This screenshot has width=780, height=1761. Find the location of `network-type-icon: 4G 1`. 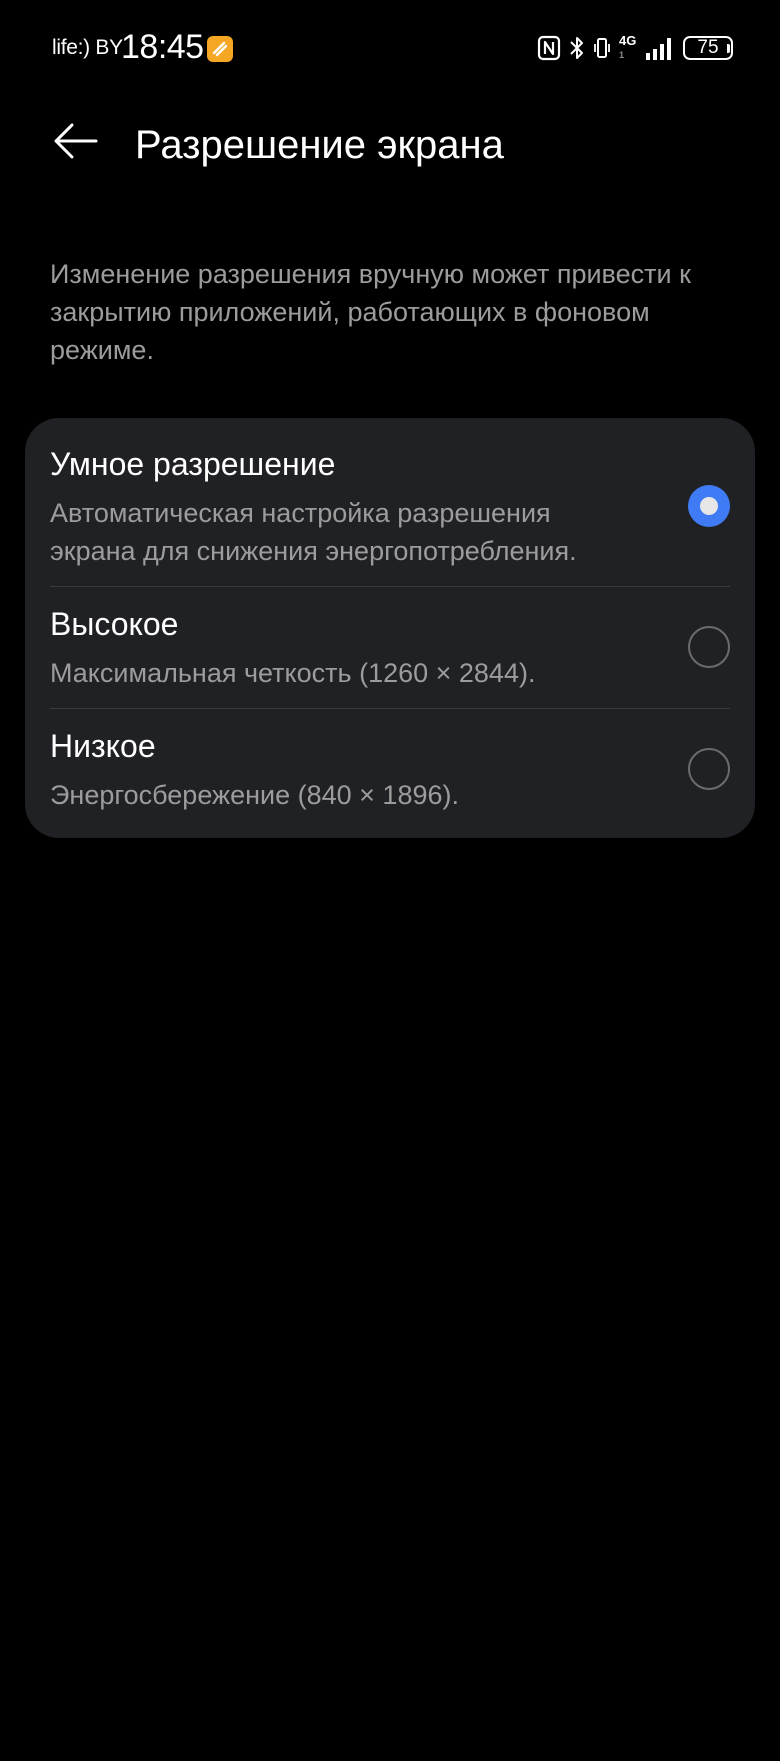

network-type-icon: 4G 1 is located at coordinates (628, 48).